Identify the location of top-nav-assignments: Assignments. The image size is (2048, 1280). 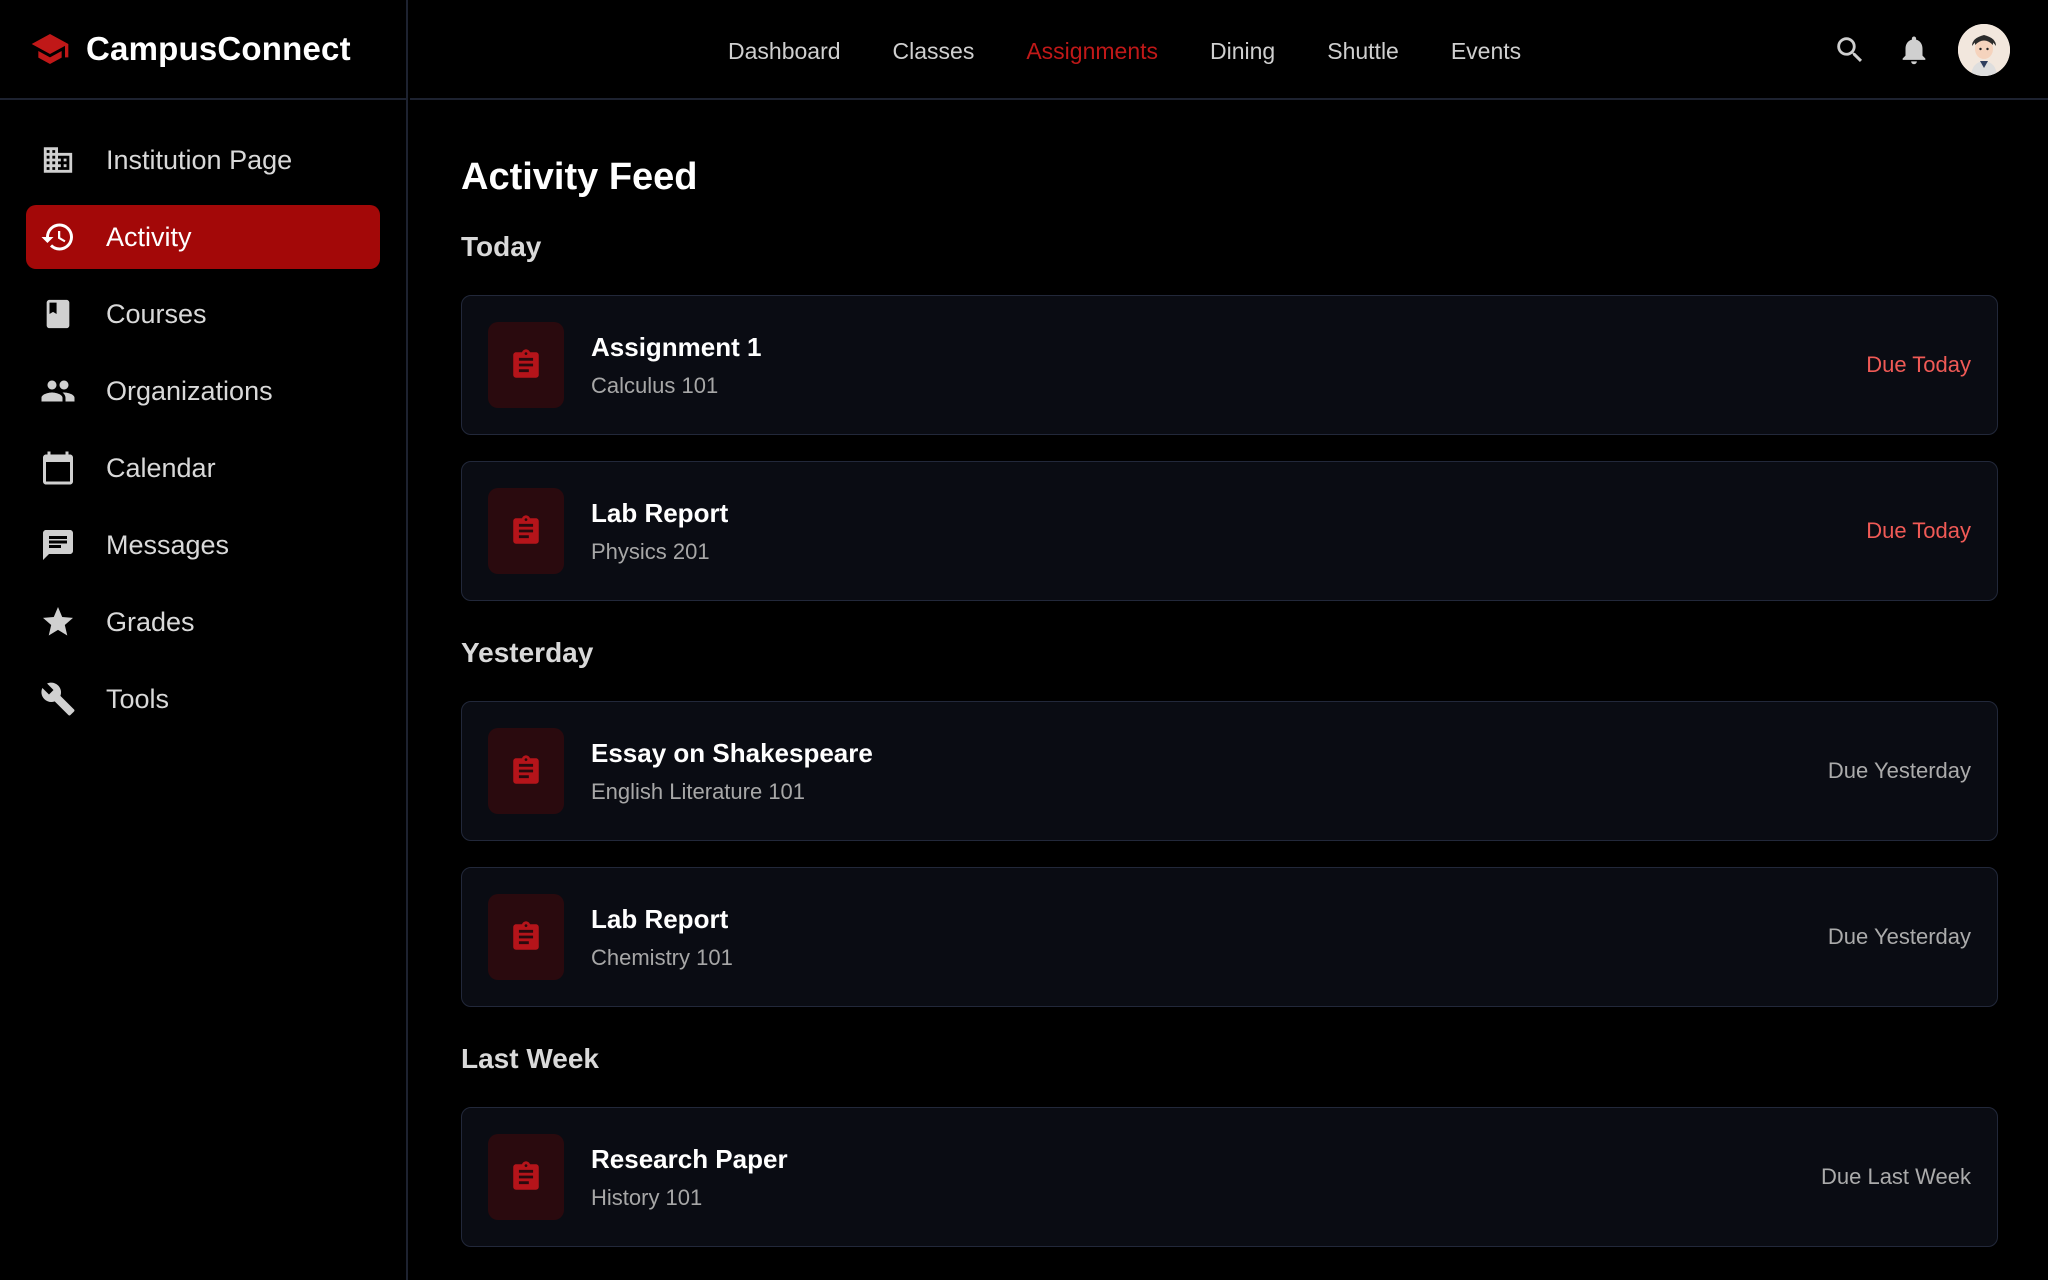
(1092, 50).